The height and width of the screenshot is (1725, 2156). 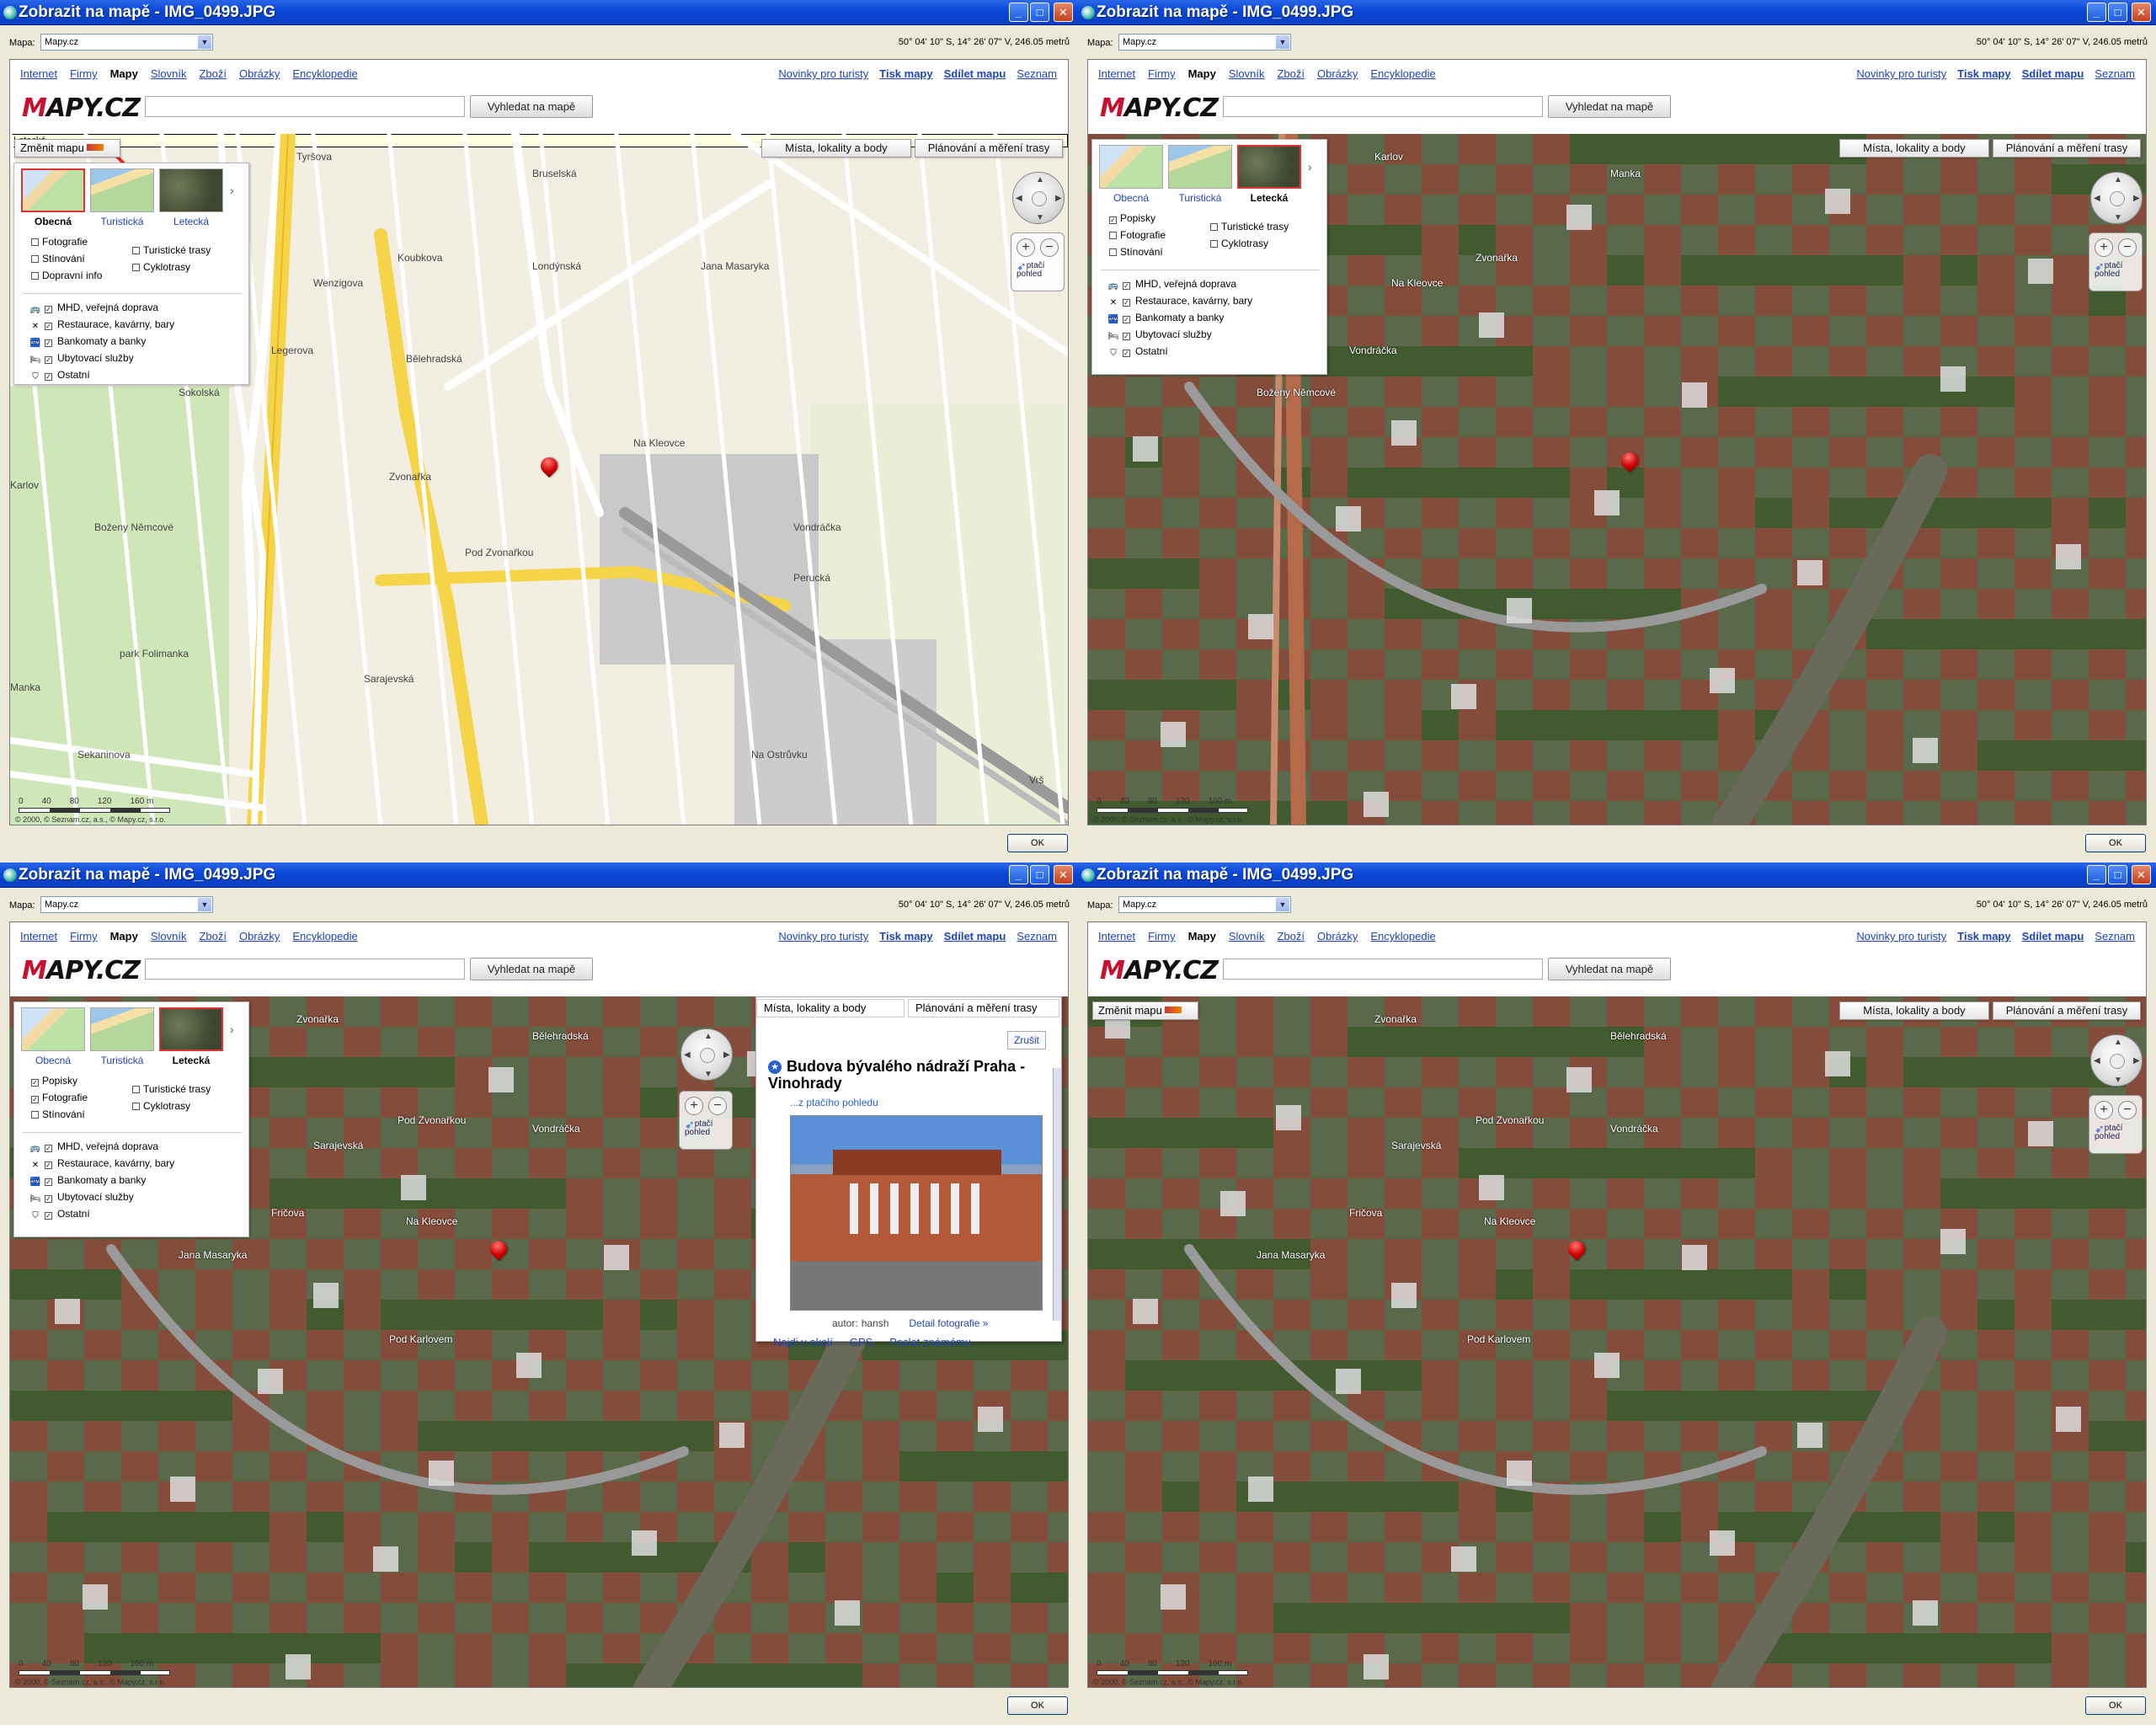 I want to click on minimize-button: _, so click(x=1018, y=12).